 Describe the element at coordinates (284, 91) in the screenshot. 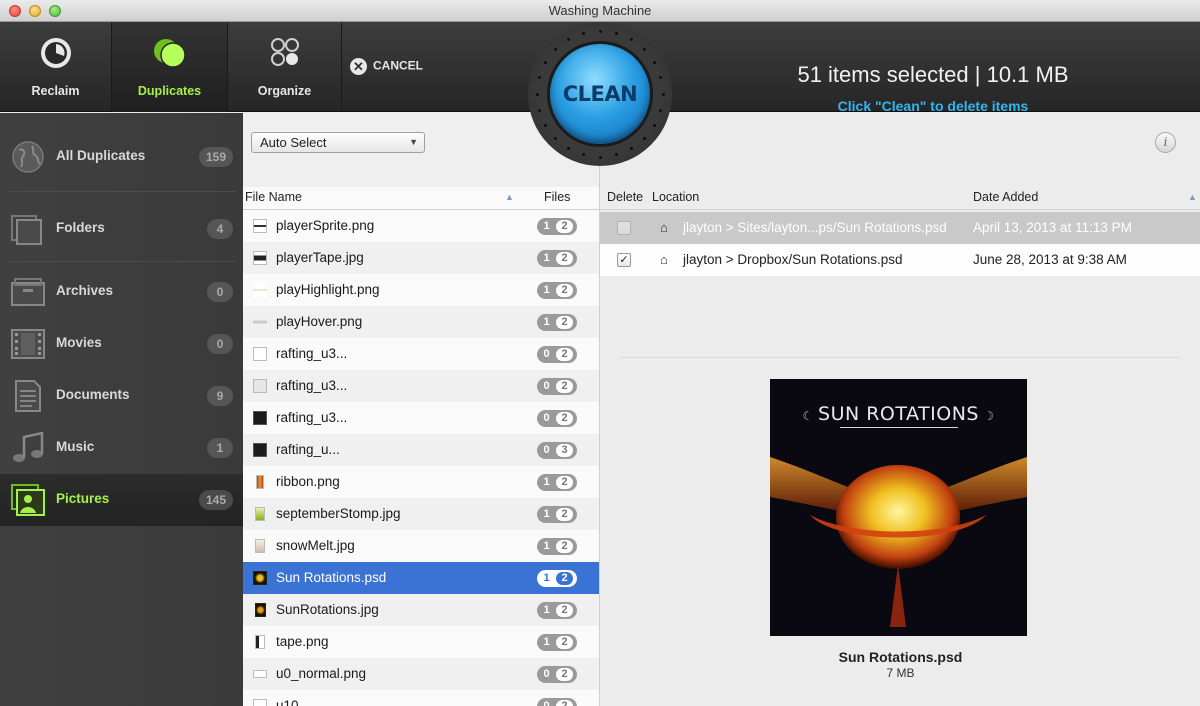

I see `tab-organize-label: Organize` at that location.